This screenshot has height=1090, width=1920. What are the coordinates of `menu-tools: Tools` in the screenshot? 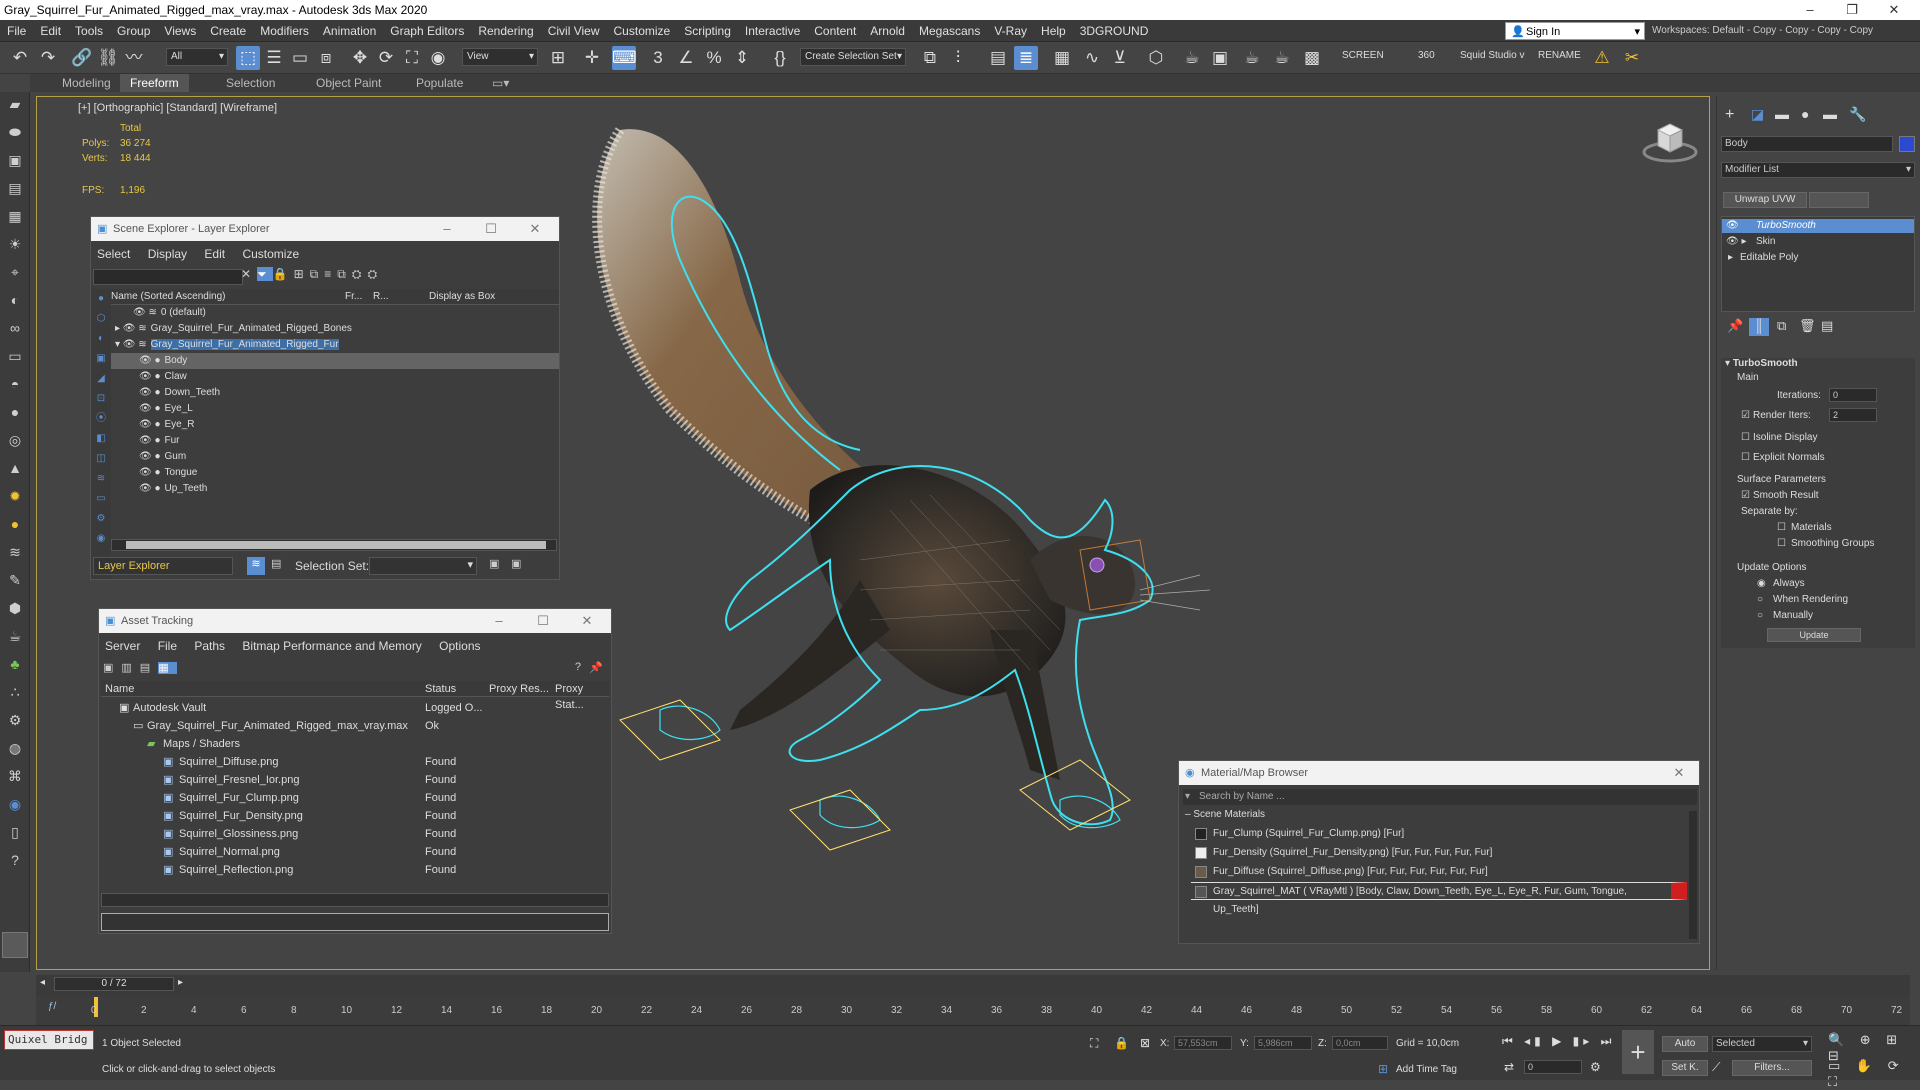 It's located at (89, 31).